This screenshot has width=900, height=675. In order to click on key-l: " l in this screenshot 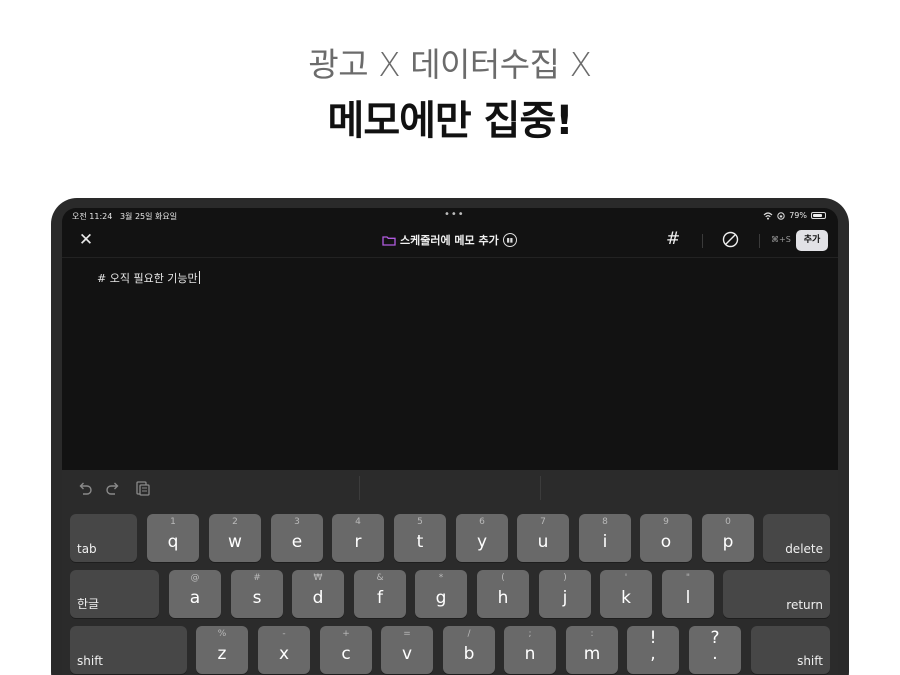, I will do `click(688, 594)`.